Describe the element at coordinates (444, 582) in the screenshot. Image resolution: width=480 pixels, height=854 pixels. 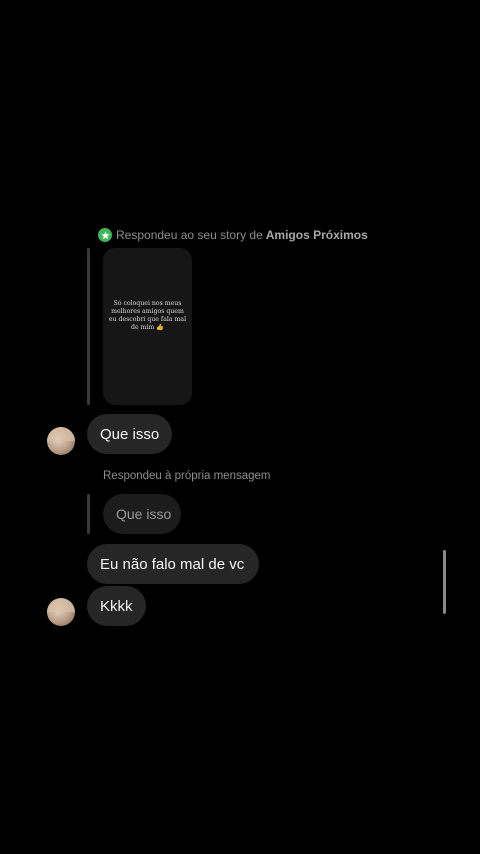
I see `scrollbar` at that location.